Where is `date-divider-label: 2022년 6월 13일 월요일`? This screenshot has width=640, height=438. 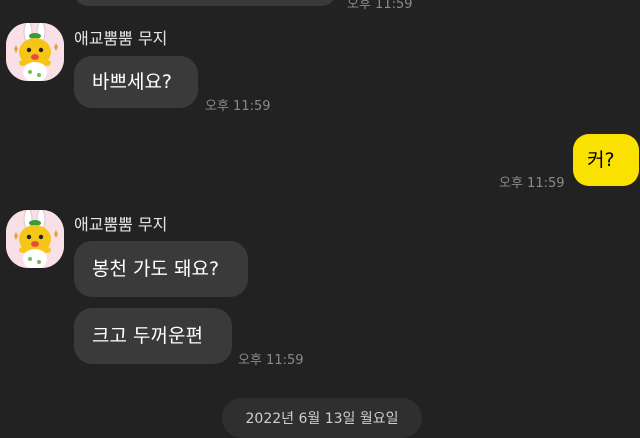 date-divider-label: 2022년 6월 13일 월요일 is located at coordinates (322, 419).